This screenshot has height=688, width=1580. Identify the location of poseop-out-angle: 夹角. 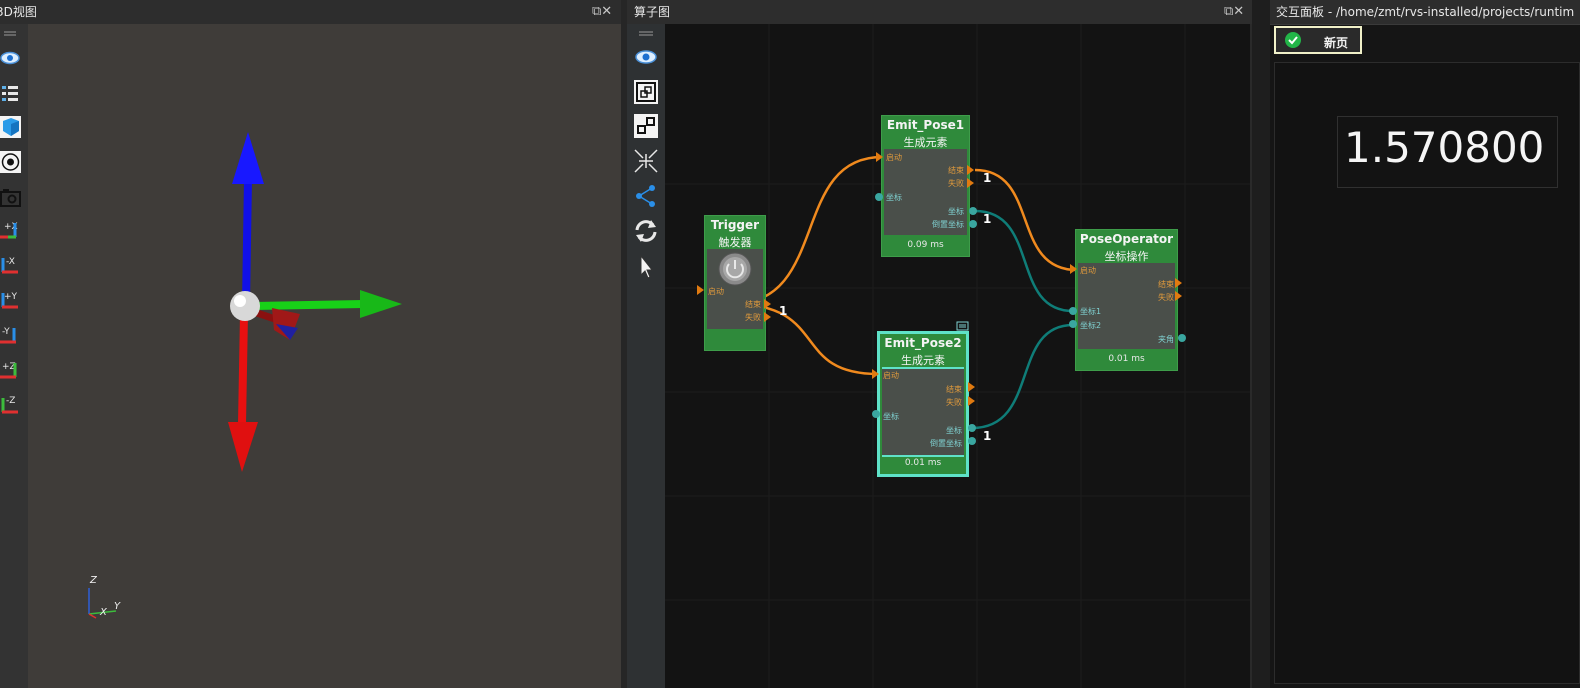
(1166, 339).